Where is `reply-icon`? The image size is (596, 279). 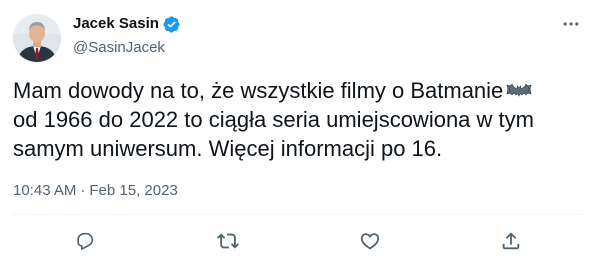 reply-icon is located at coordinates (85, 241).